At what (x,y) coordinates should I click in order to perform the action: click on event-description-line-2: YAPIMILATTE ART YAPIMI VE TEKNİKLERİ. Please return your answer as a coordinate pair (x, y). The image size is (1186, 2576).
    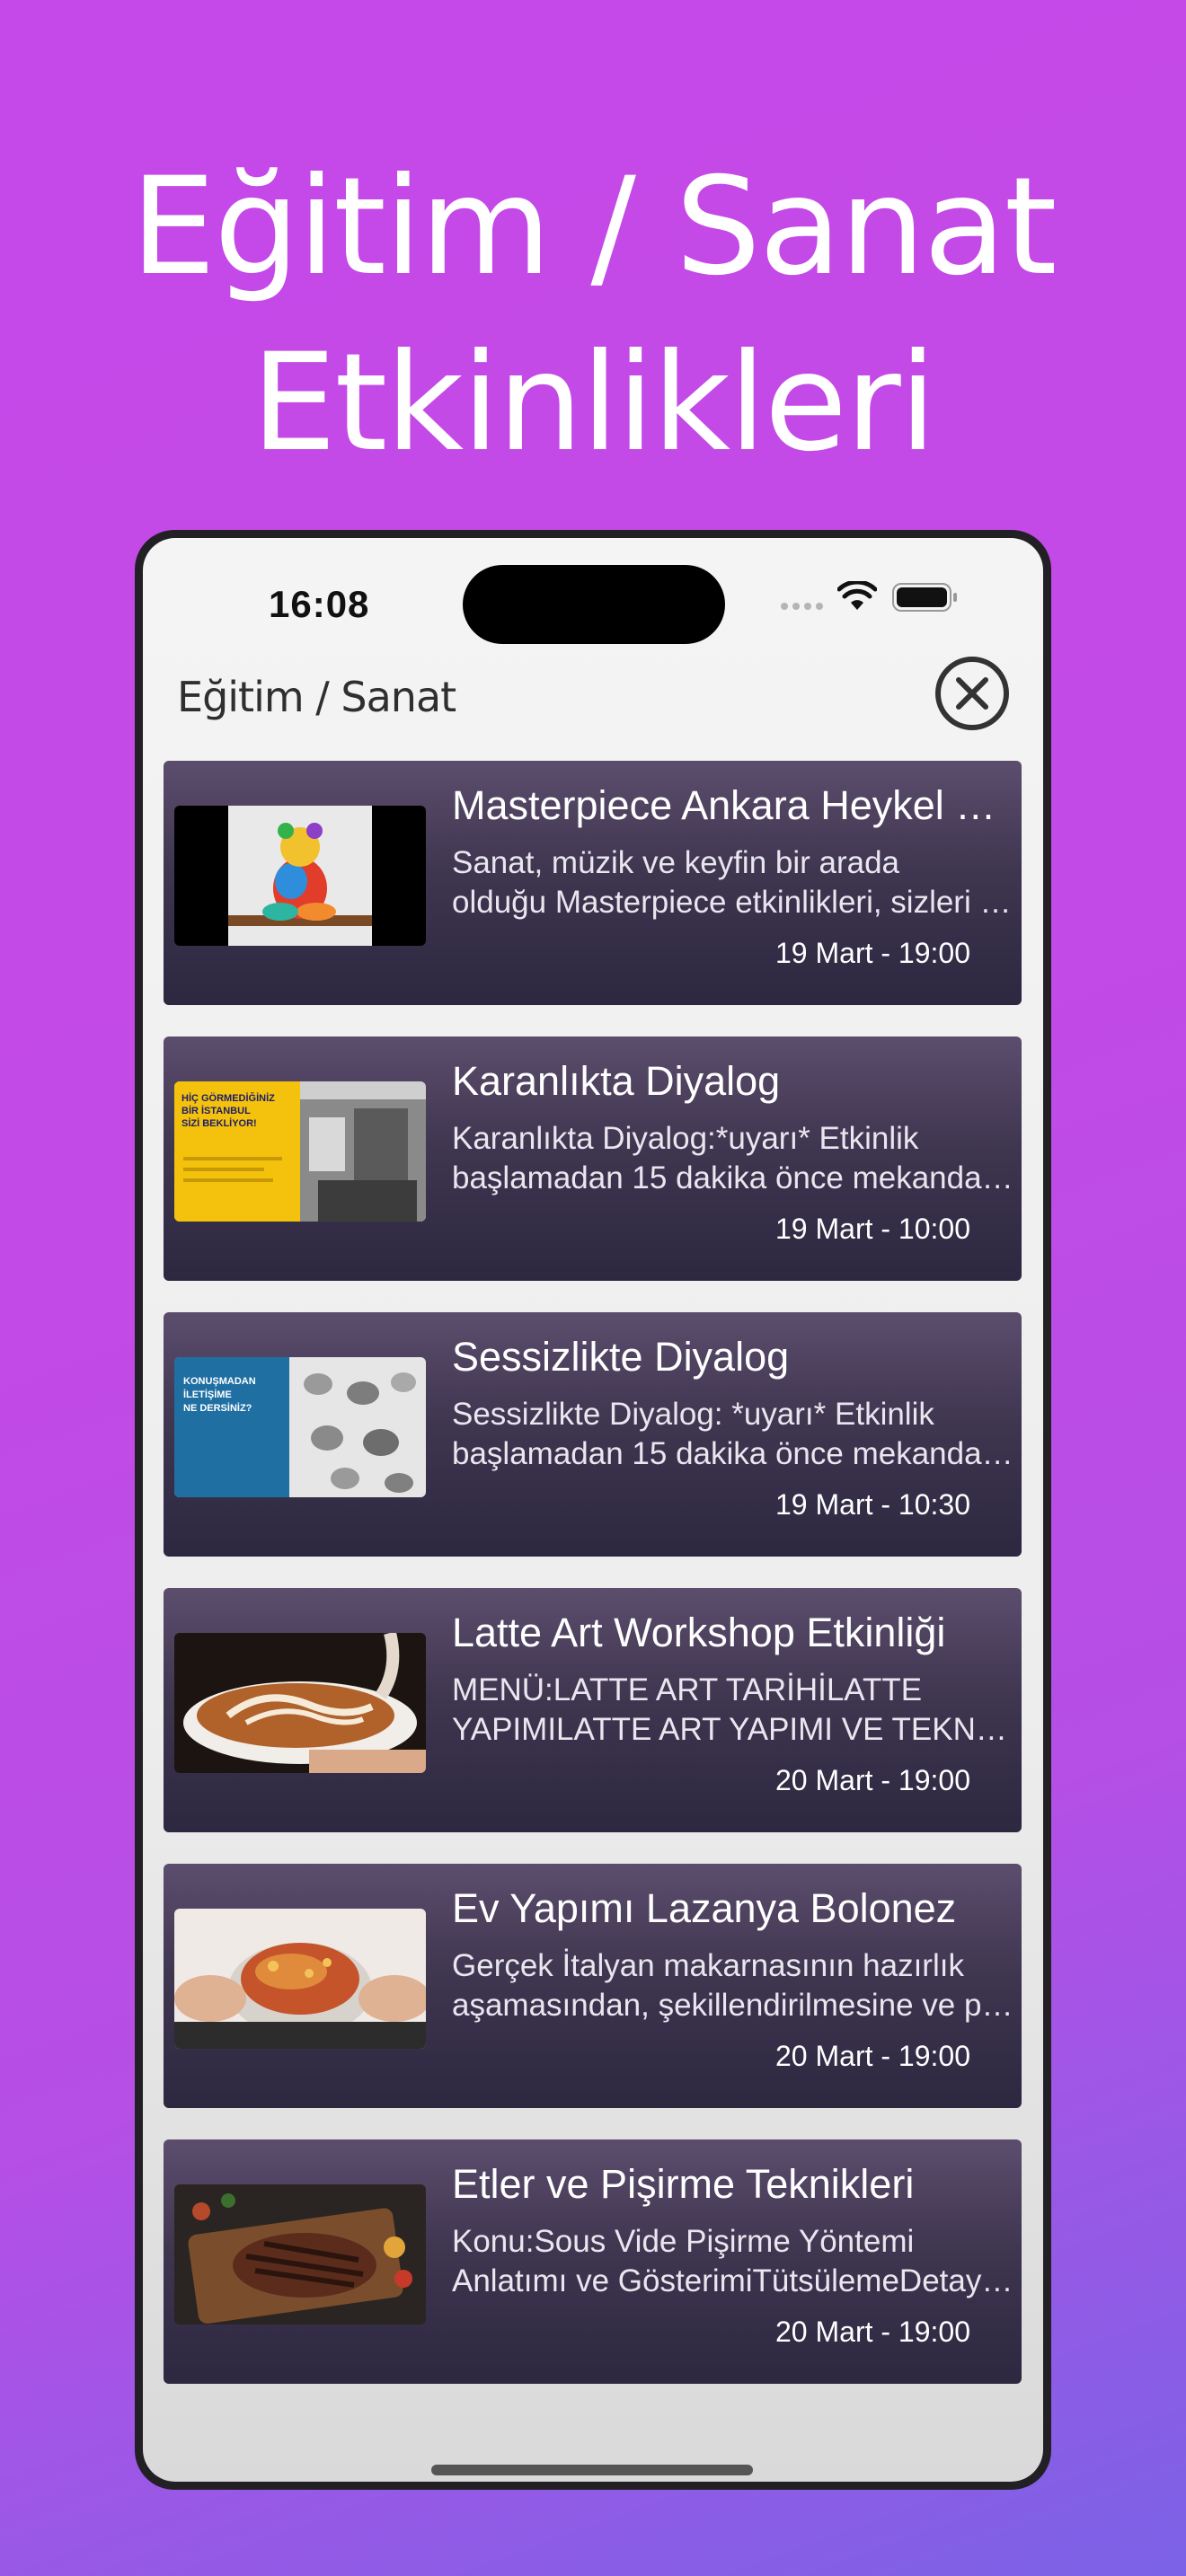
    Looking at the image, I should click on (732, 1729).